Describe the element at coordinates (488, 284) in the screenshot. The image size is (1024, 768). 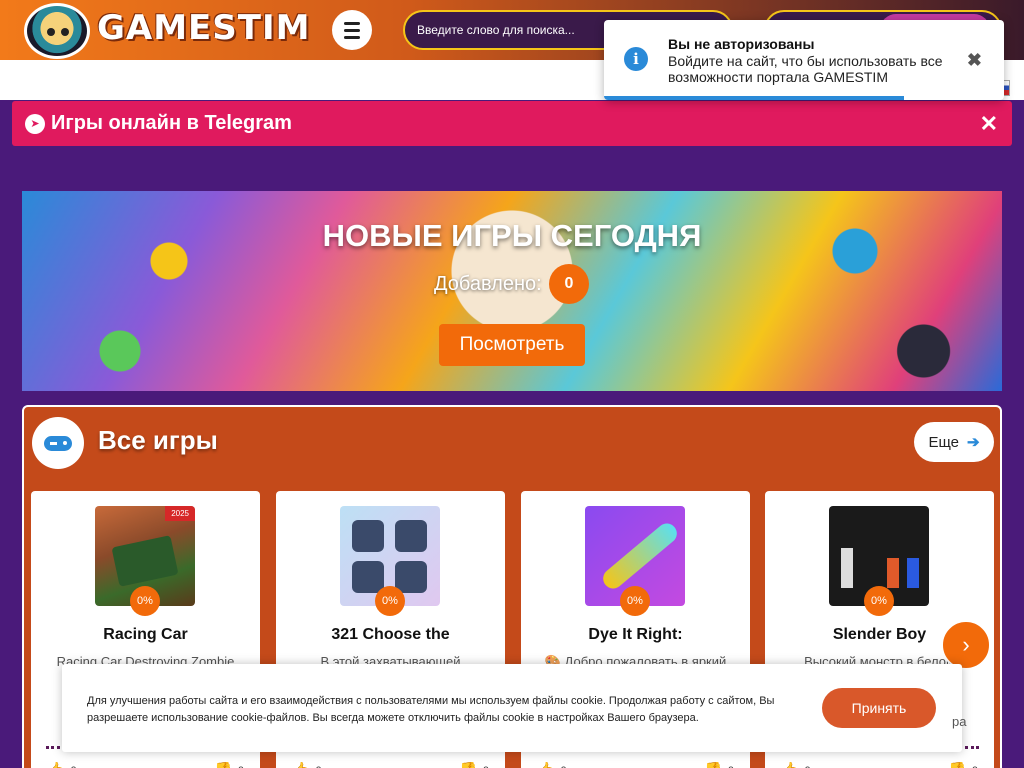
I see `hero-added-label: Добавлено:` at that location.